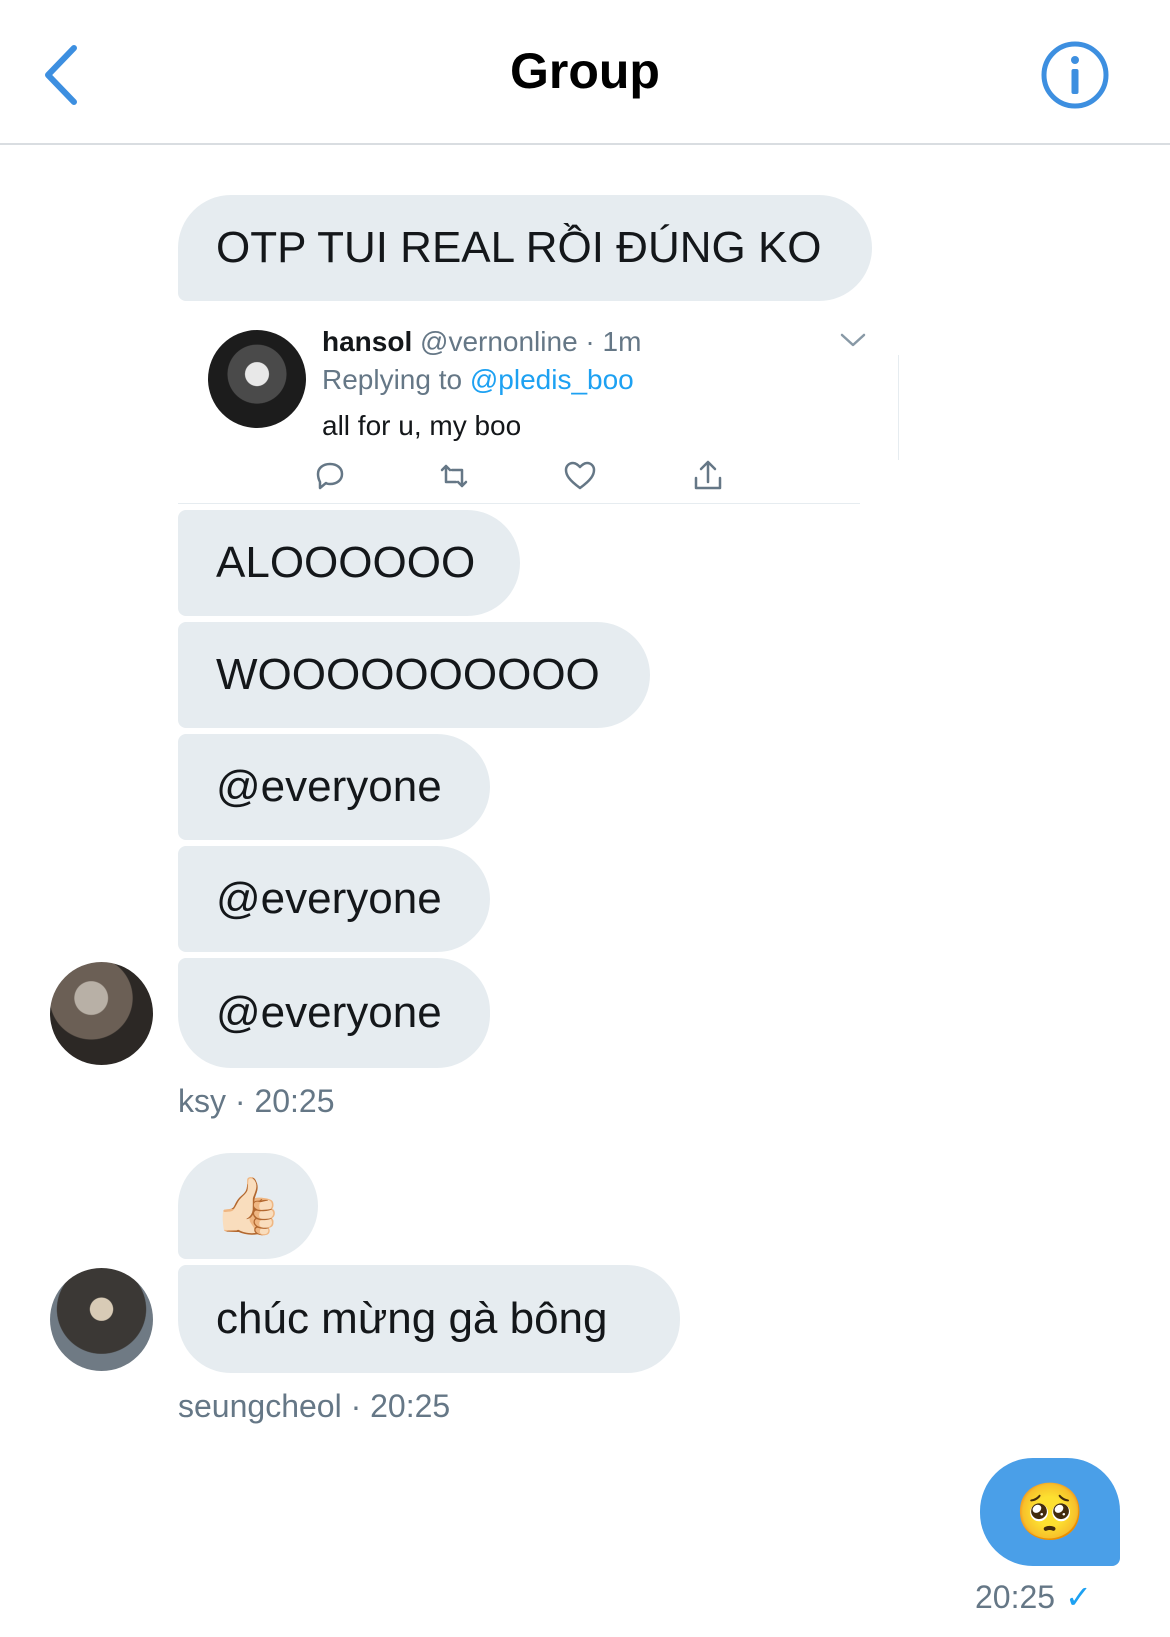 The image size is (1170, 1637). I want to click on my-message-meta: 20:25 ✓, so click(1033, 1597).